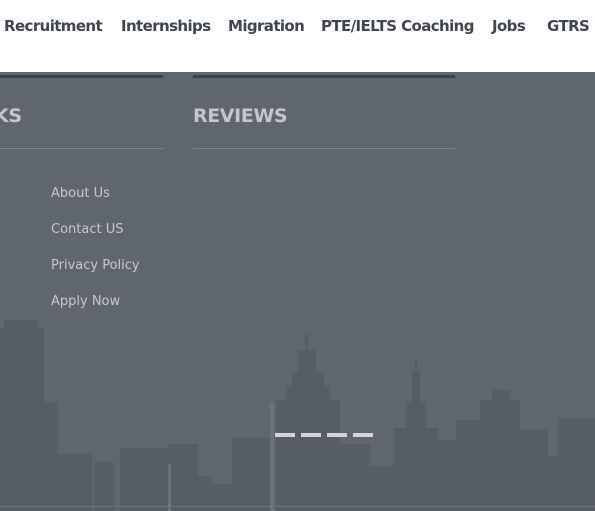  Describe the element at coordinates (80, 193) in the screenshot. I see `footer-link-about-us: About Us` at that location.